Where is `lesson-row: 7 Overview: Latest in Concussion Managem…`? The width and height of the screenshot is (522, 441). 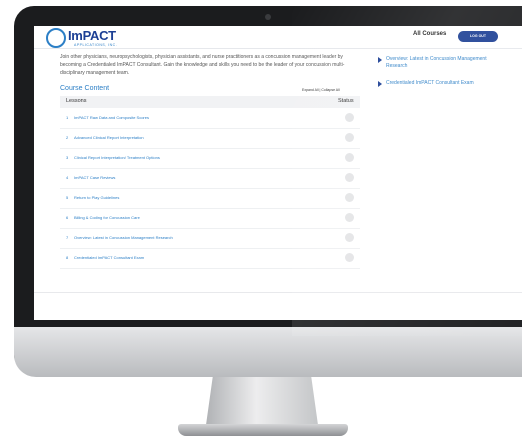 lesson-row: 7 Overview: Latest in Concussion Managem… is located at coordinates (210, 238).